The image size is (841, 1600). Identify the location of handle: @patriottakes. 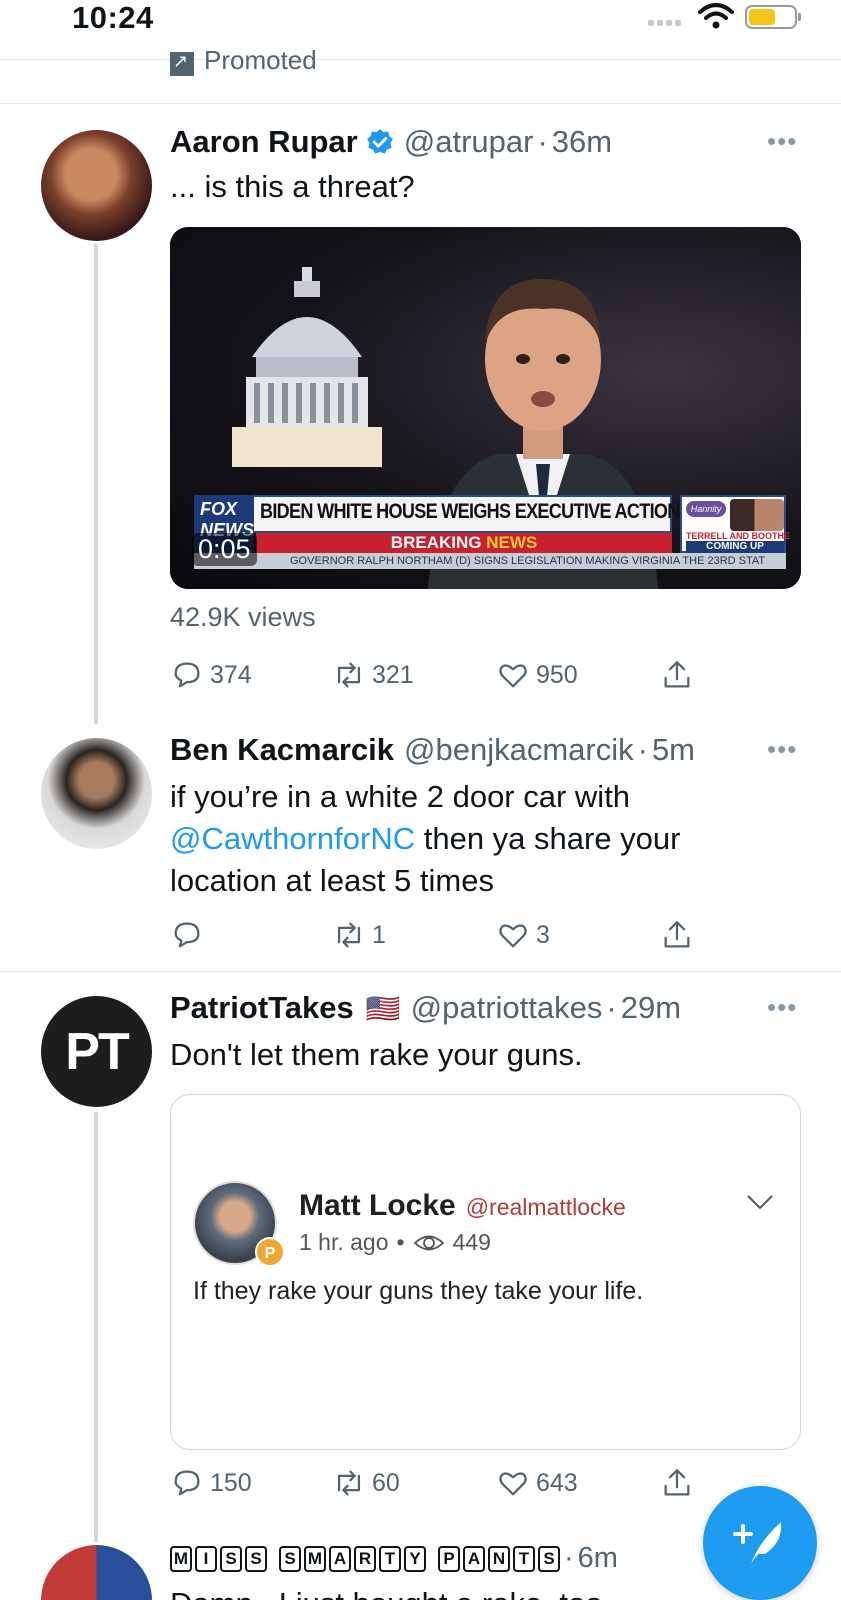
(507, 1008).